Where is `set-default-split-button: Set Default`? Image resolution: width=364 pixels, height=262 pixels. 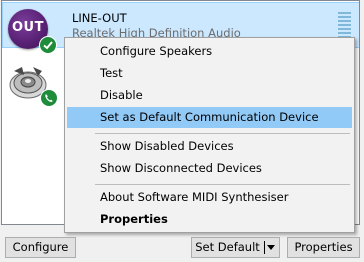 set-default-split-button: Set Default is located at coordinates (235, 247).